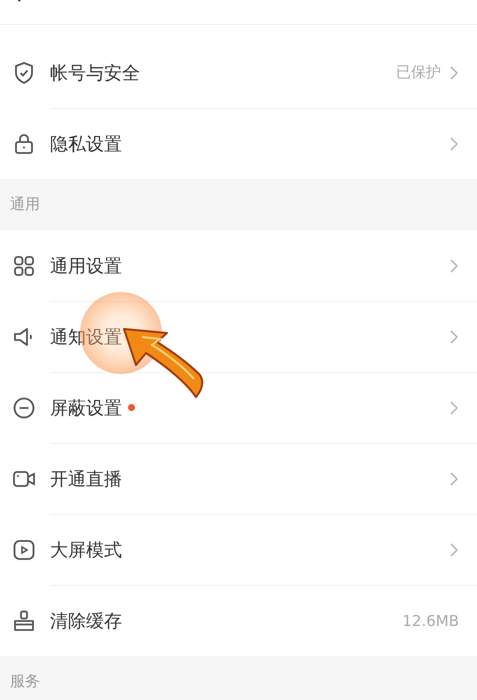 The image size is (477, 700). What do you see at coordinates (418, 72) in the screenshot?
I see `row-value: 已保护` at bounding box center [418, 72].